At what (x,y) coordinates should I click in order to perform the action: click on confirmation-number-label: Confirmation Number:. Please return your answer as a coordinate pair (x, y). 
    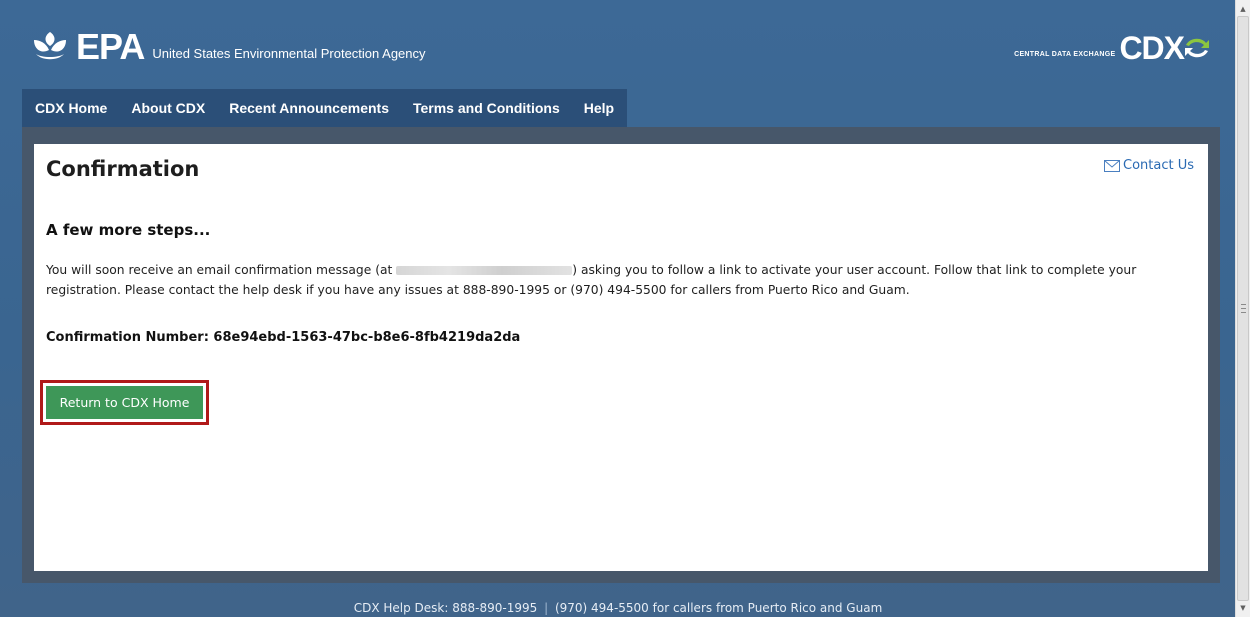
    Looking at the image, I should click on (127, 337).